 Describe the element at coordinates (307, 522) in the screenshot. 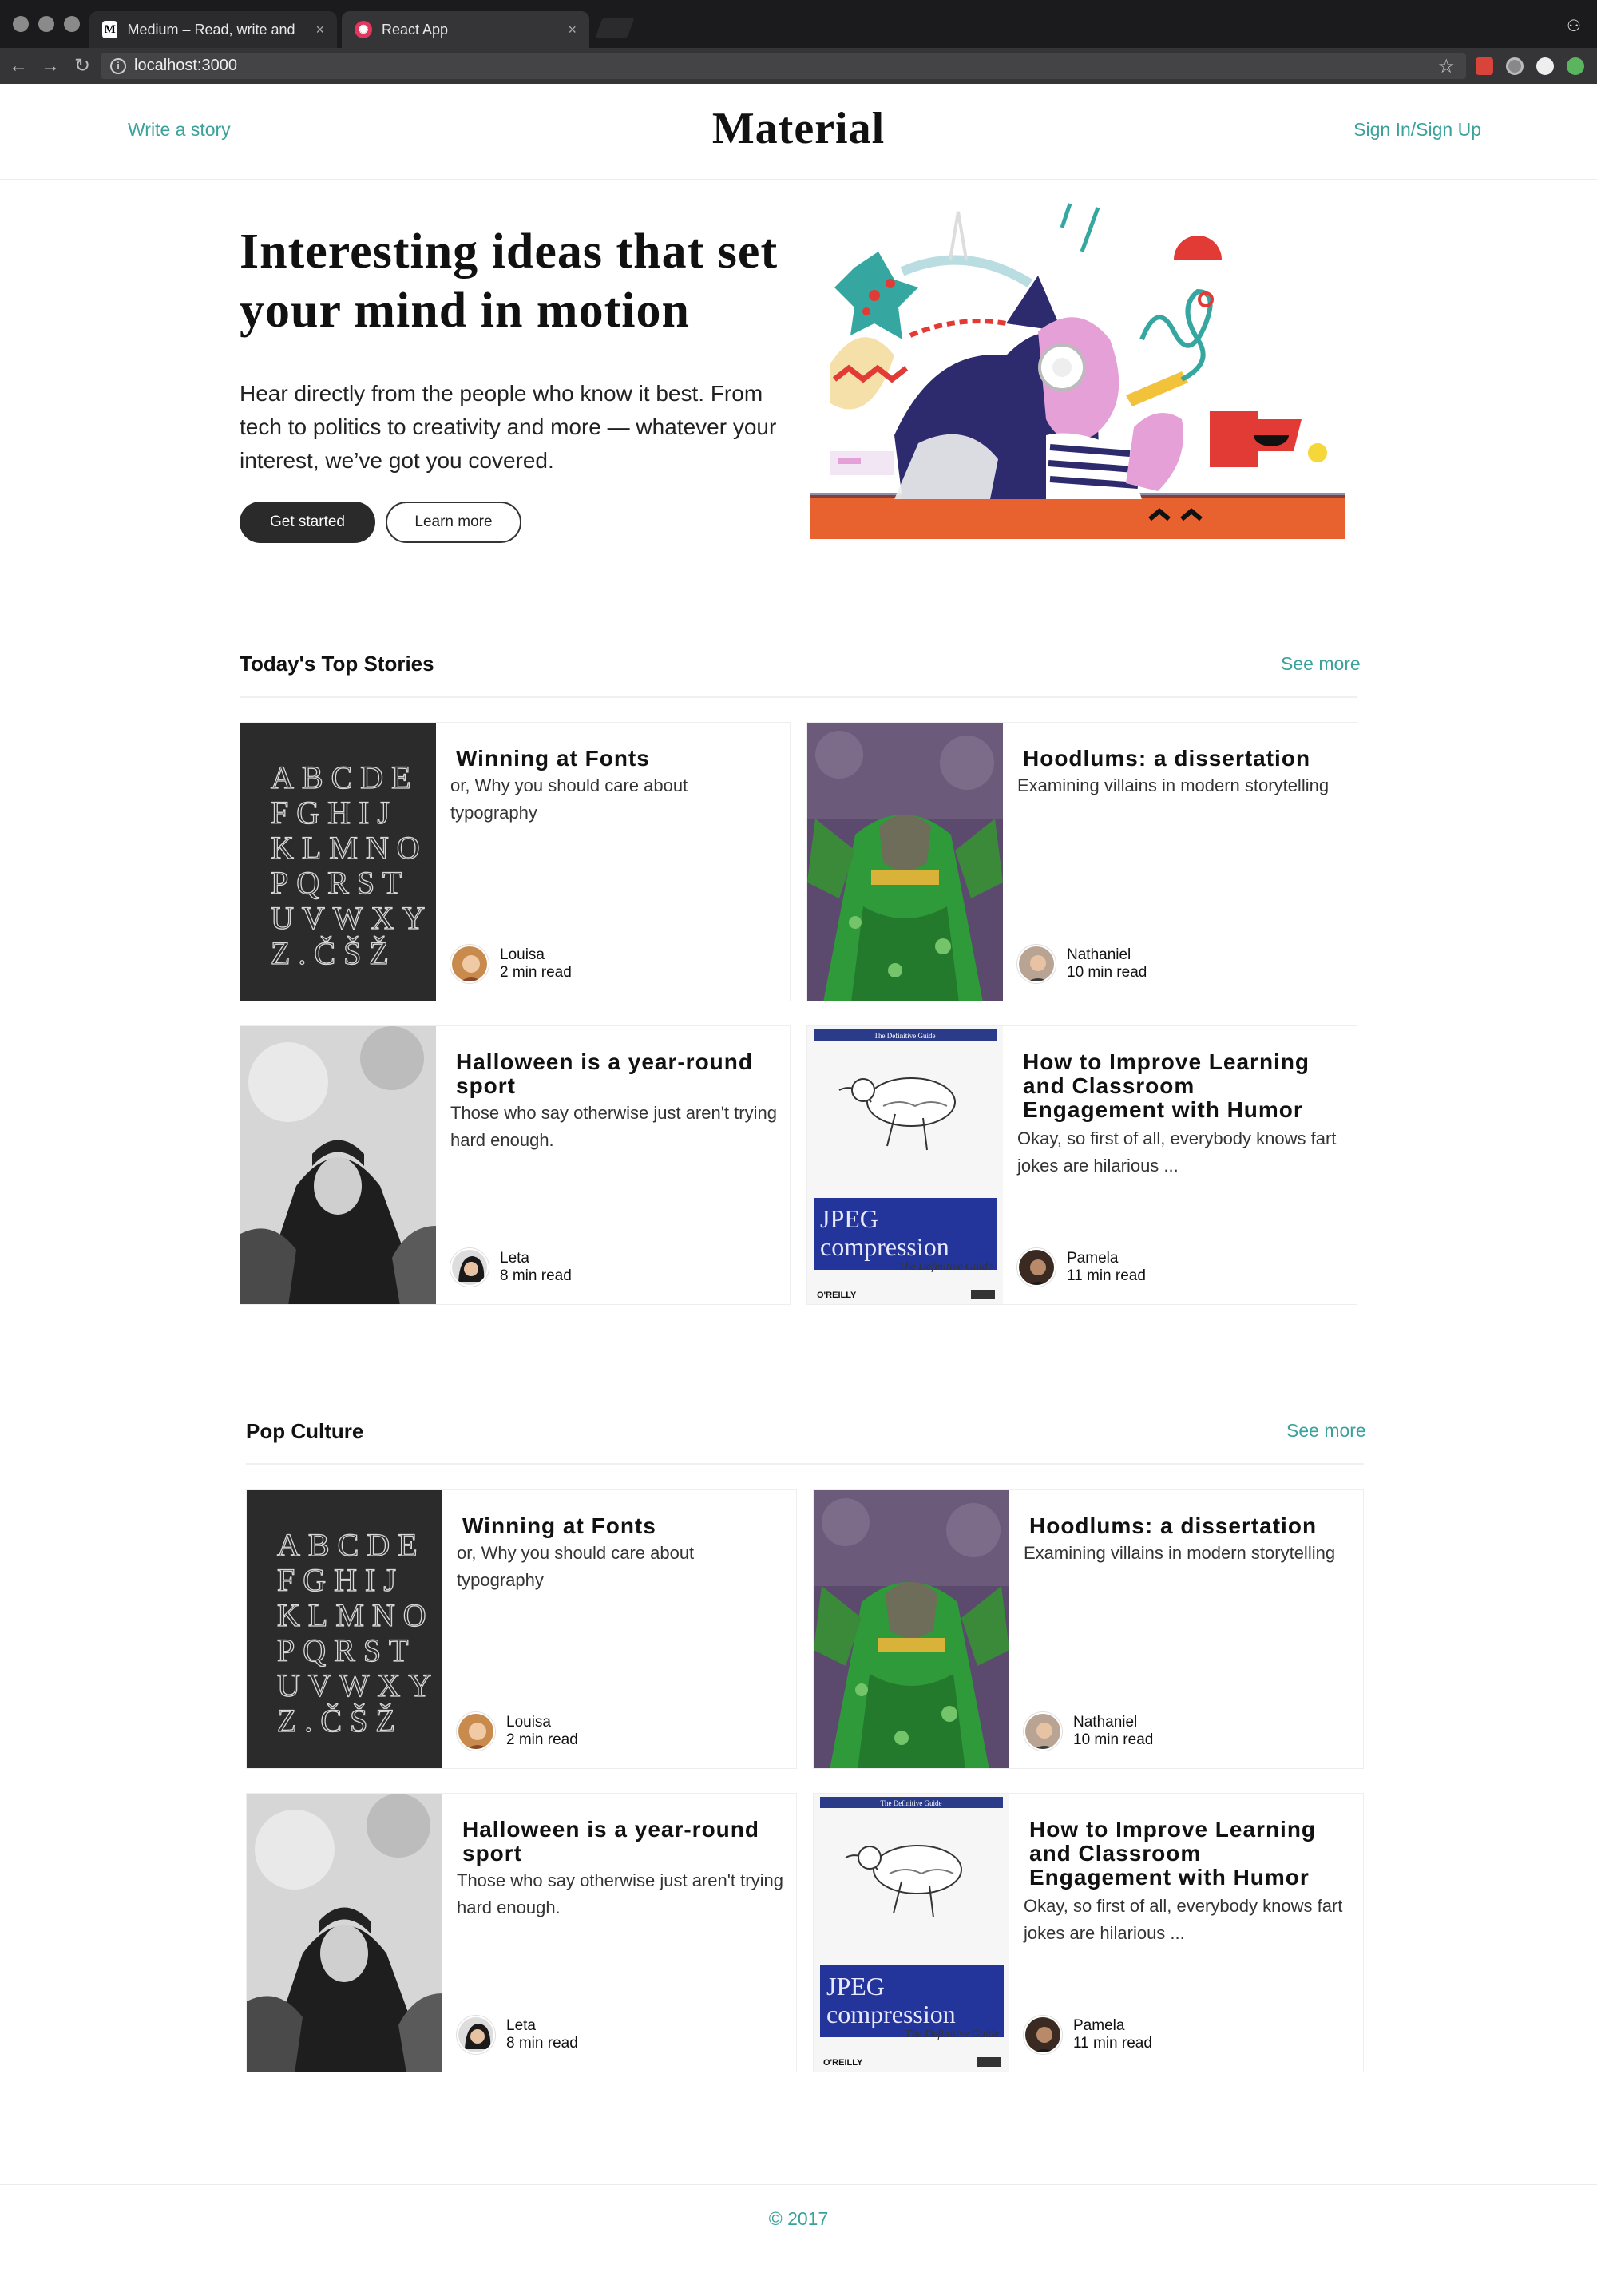

I see `get-started-button: Get started` at that location.